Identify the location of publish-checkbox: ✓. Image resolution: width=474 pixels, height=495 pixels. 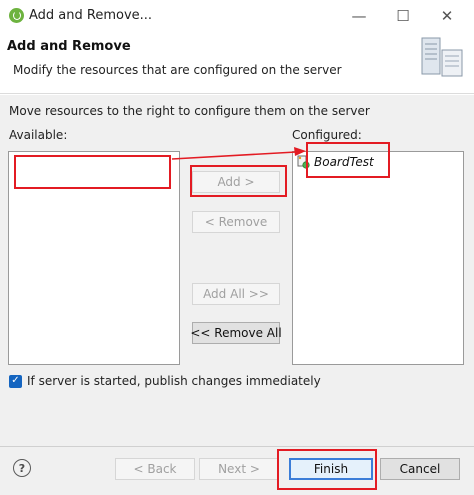
(15, 381).